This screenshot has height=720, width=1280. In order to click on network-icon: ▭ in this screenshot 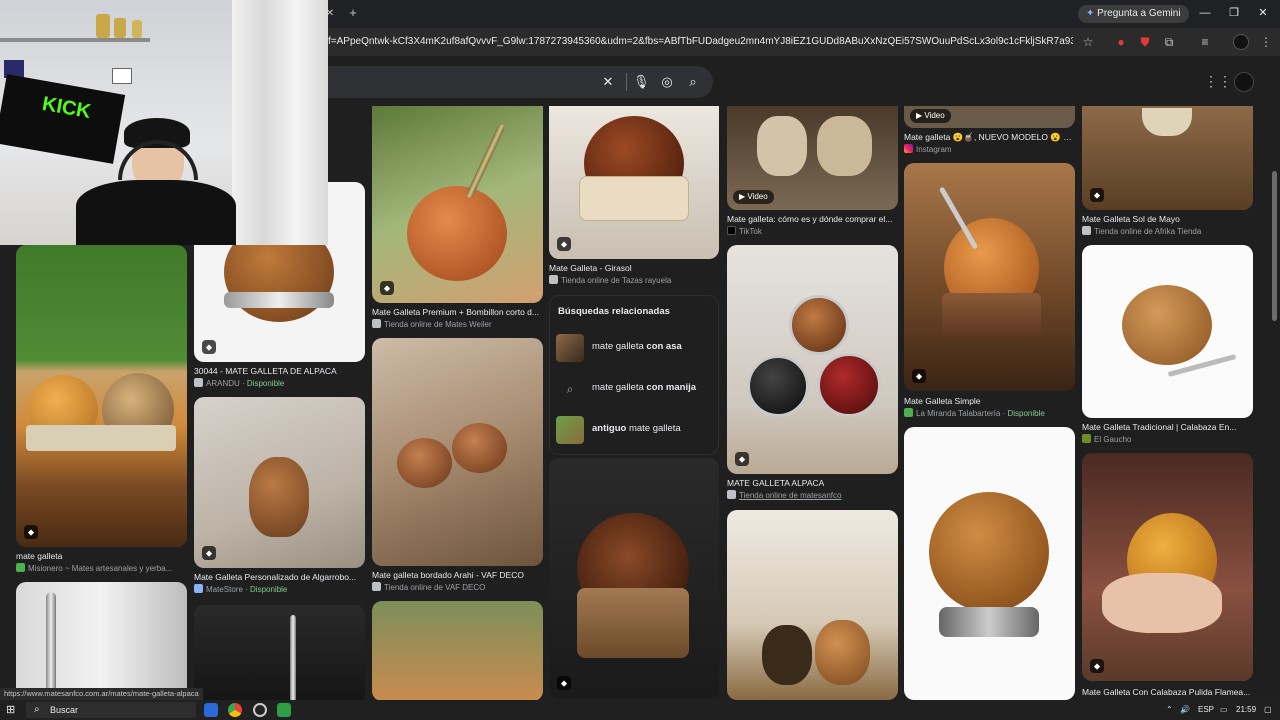, I will do `click(1224, 710)`.